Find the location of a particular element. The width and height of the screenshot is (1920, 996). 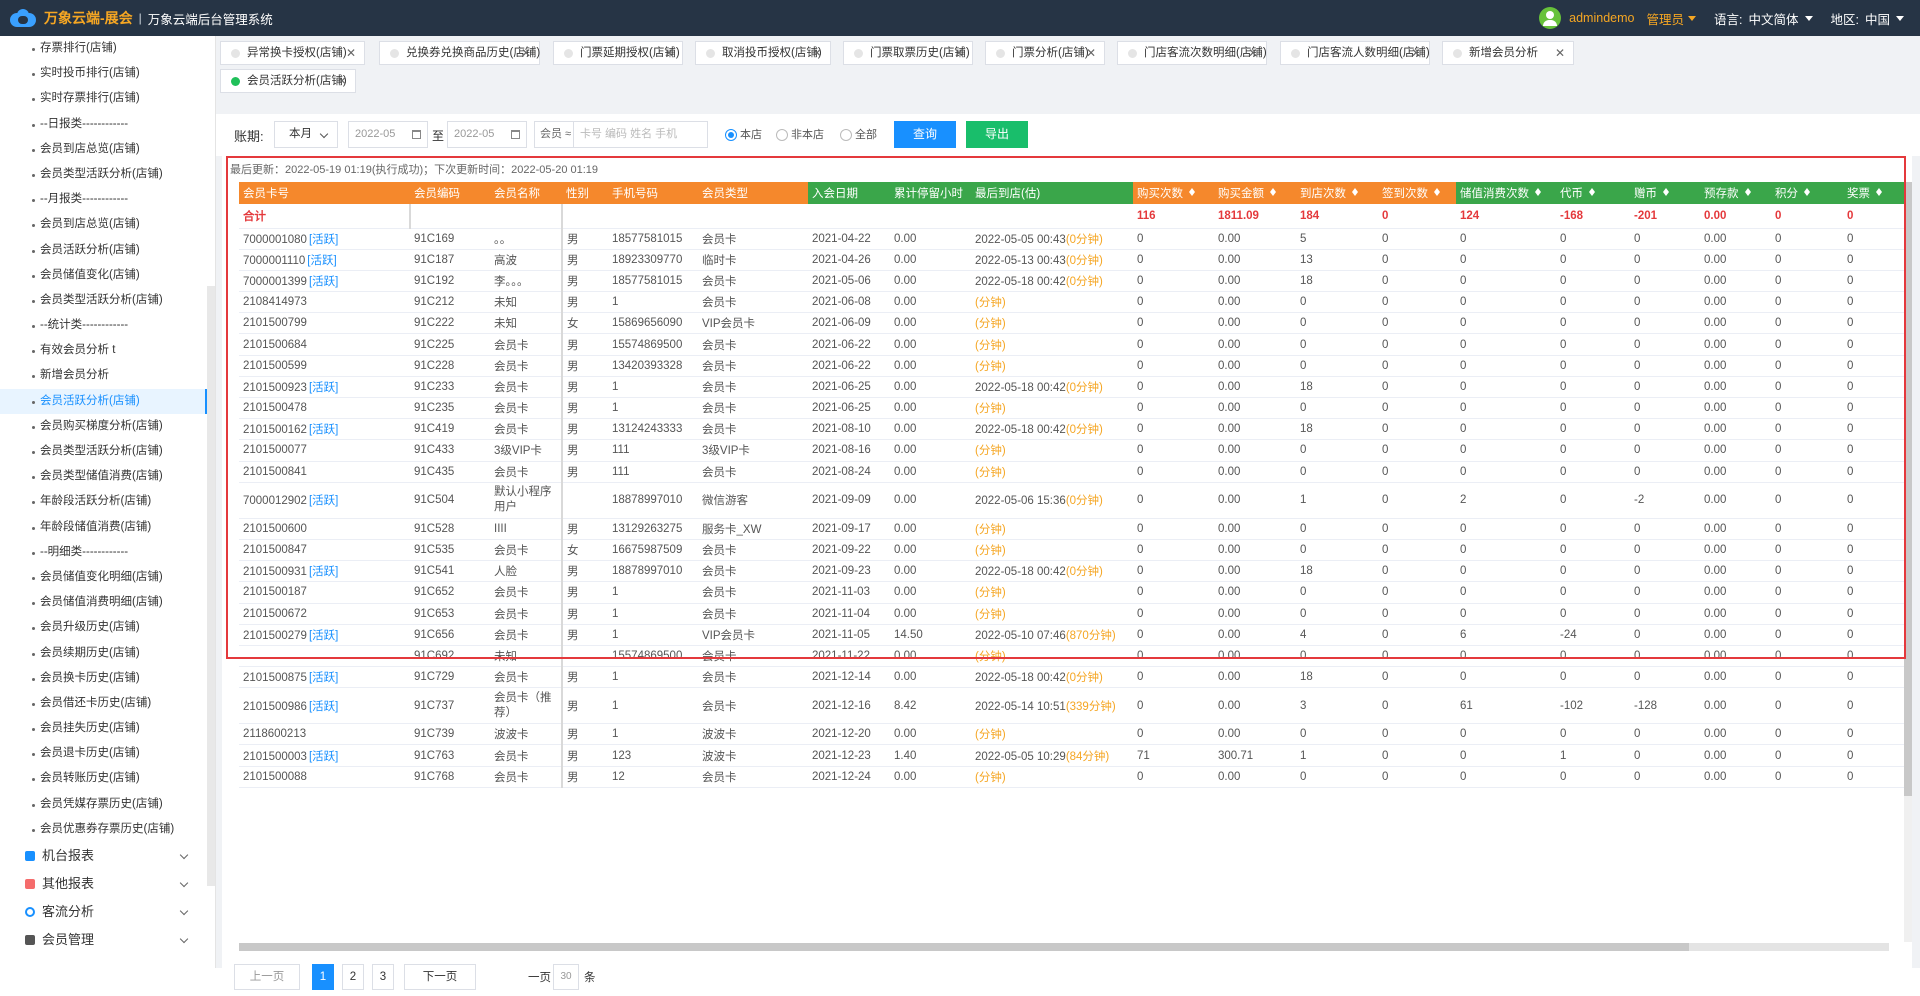

username: admindemo is located at coordinates (1601, 18).